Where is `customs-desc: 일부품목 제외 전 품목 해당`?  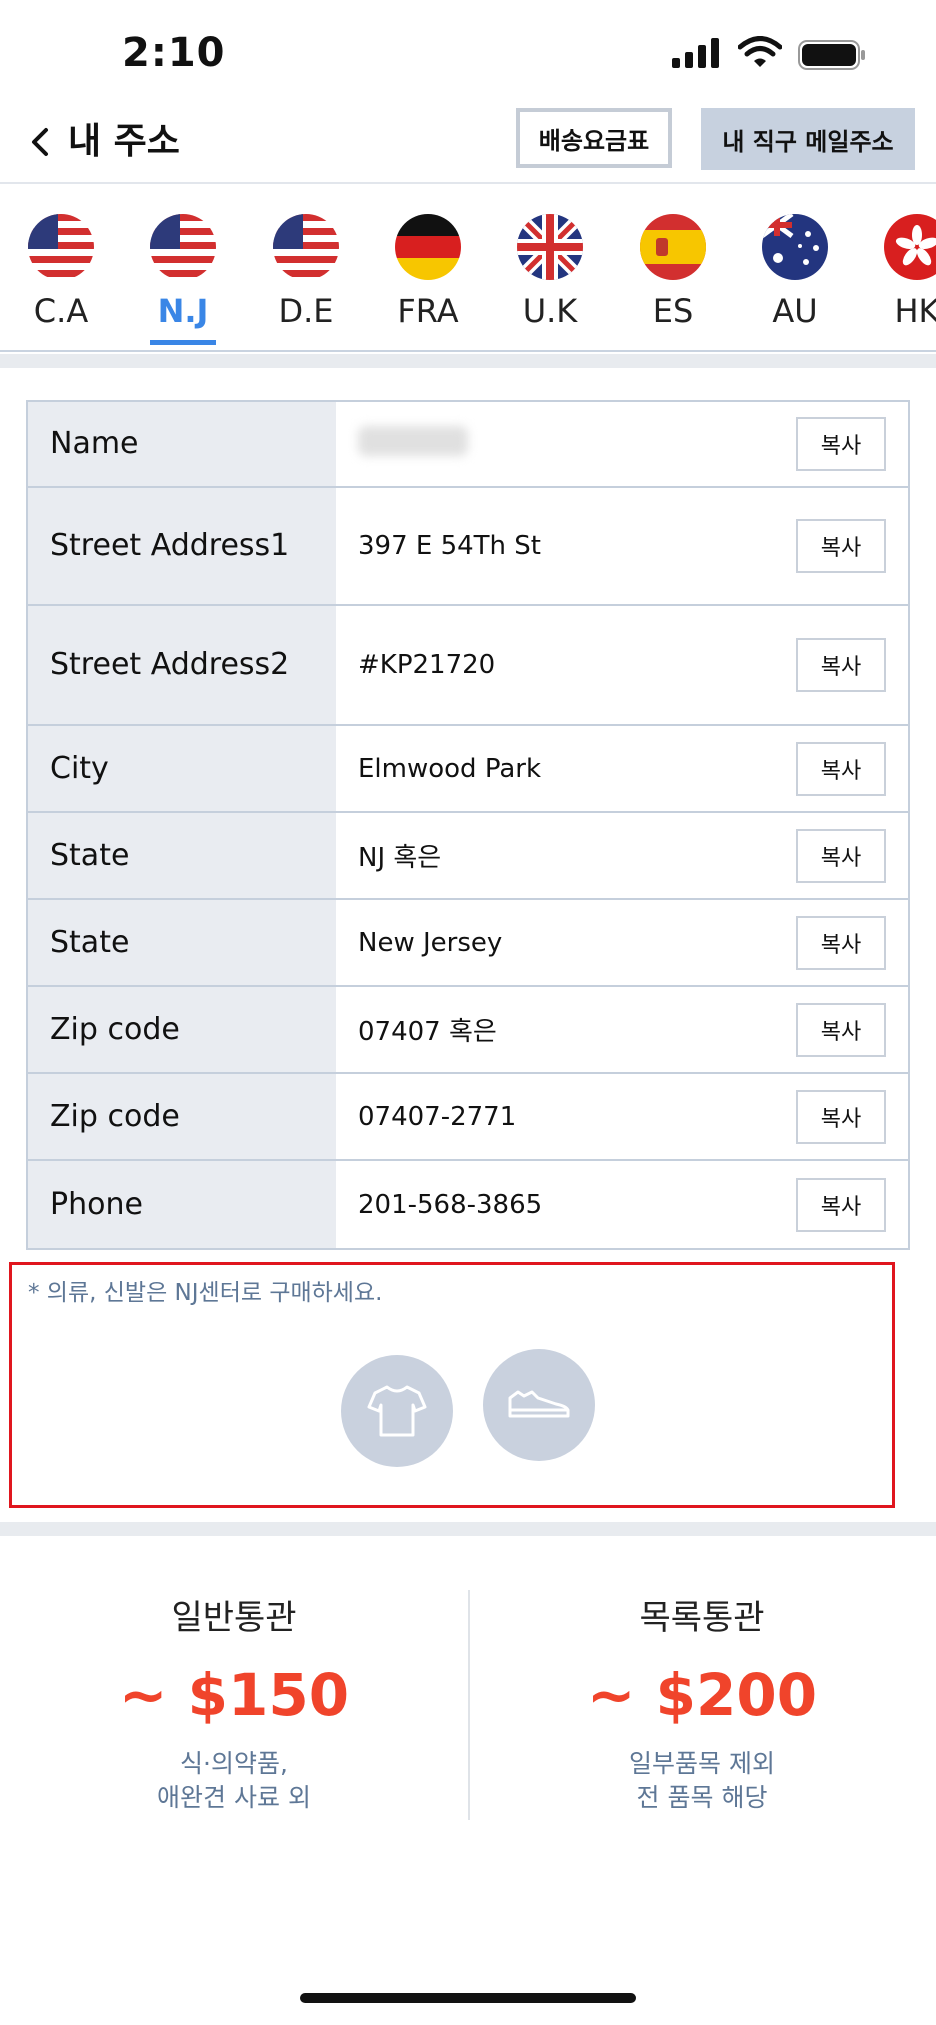
customs-desc: 일부품목 제외 전 품목 해당 is located at coordinates (702, 1781).